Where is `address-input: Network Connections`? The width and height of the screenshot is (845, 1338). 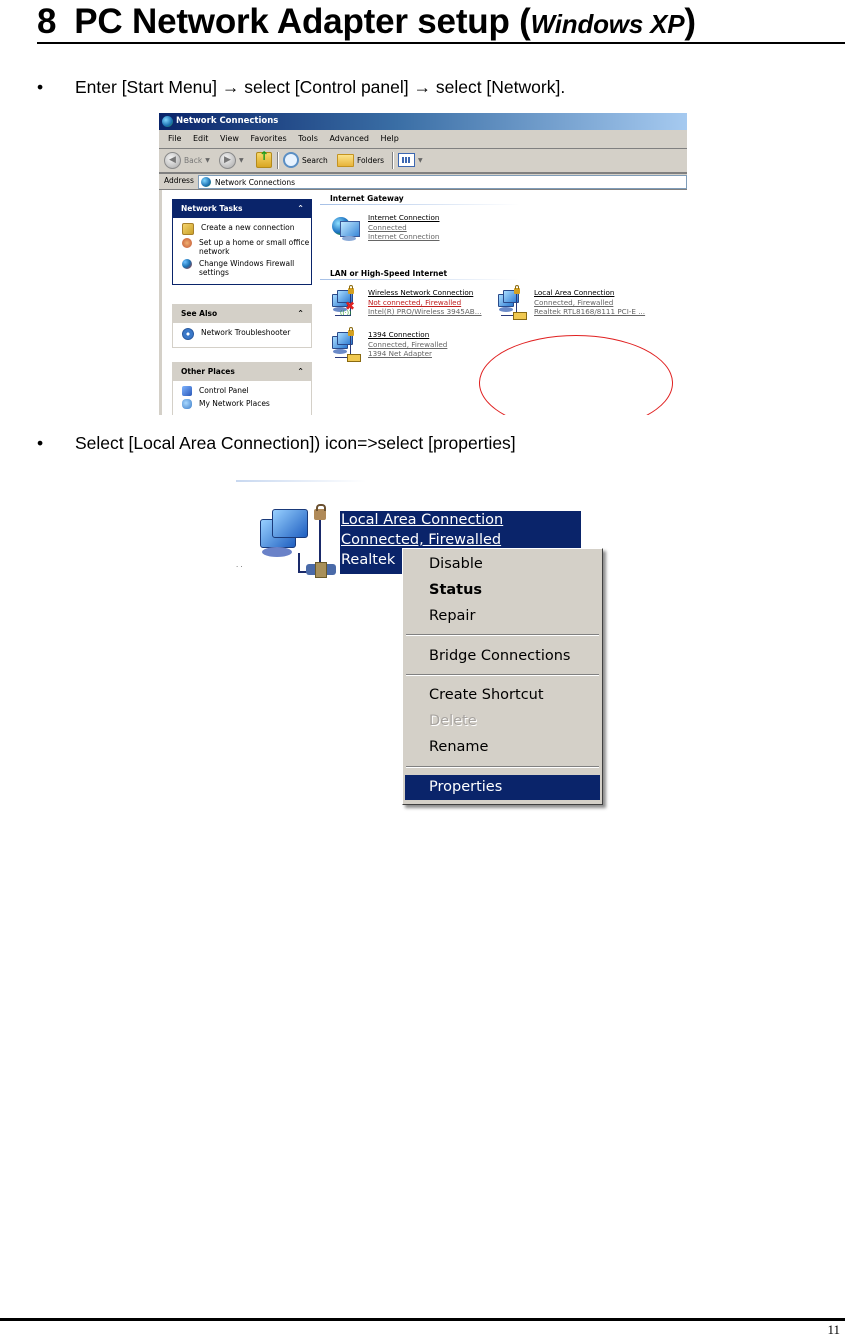 address-input: Network Connections is located at coordinates (442, 182).